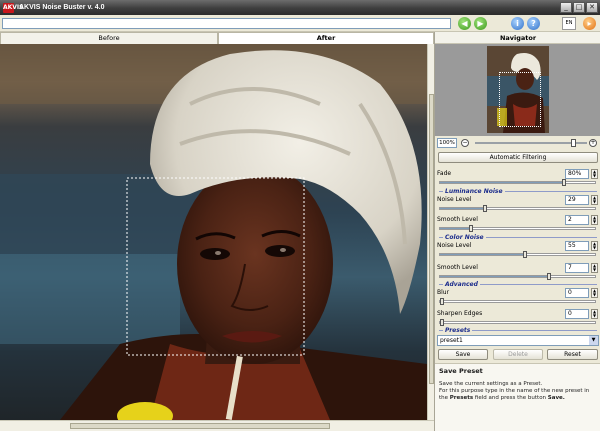  I want to click on preset-selected-value: preset1, so click(451, 340).